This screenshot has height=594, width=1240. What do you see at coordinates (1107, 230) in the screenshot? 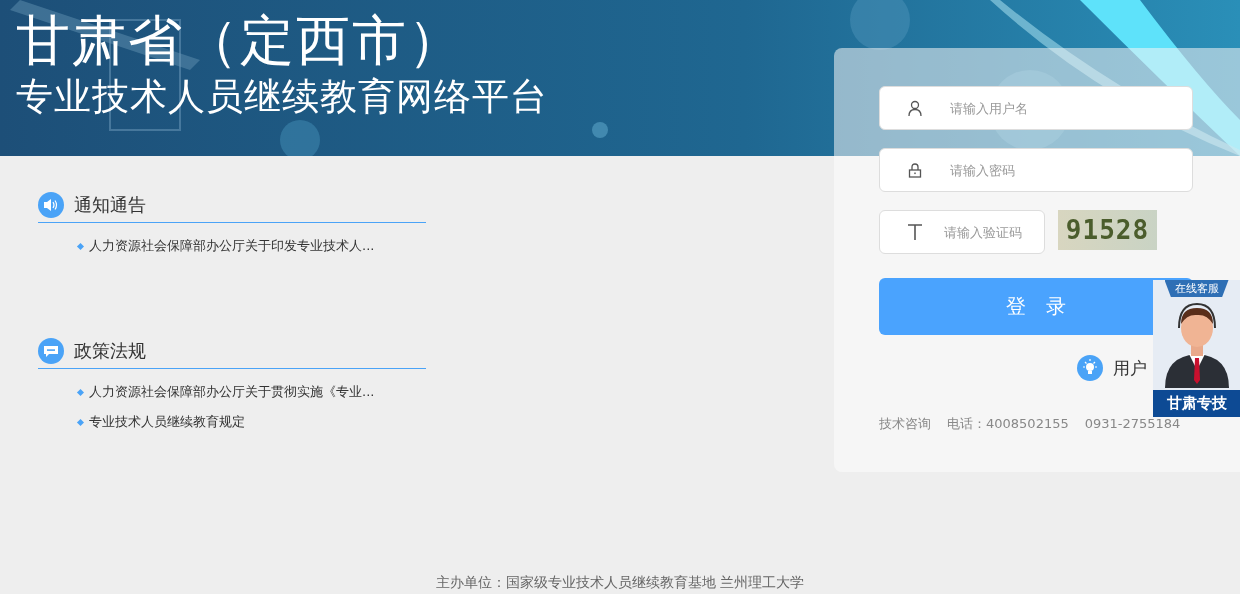
I see `captcha-image: 91528` at bounding box center [1107, 230].